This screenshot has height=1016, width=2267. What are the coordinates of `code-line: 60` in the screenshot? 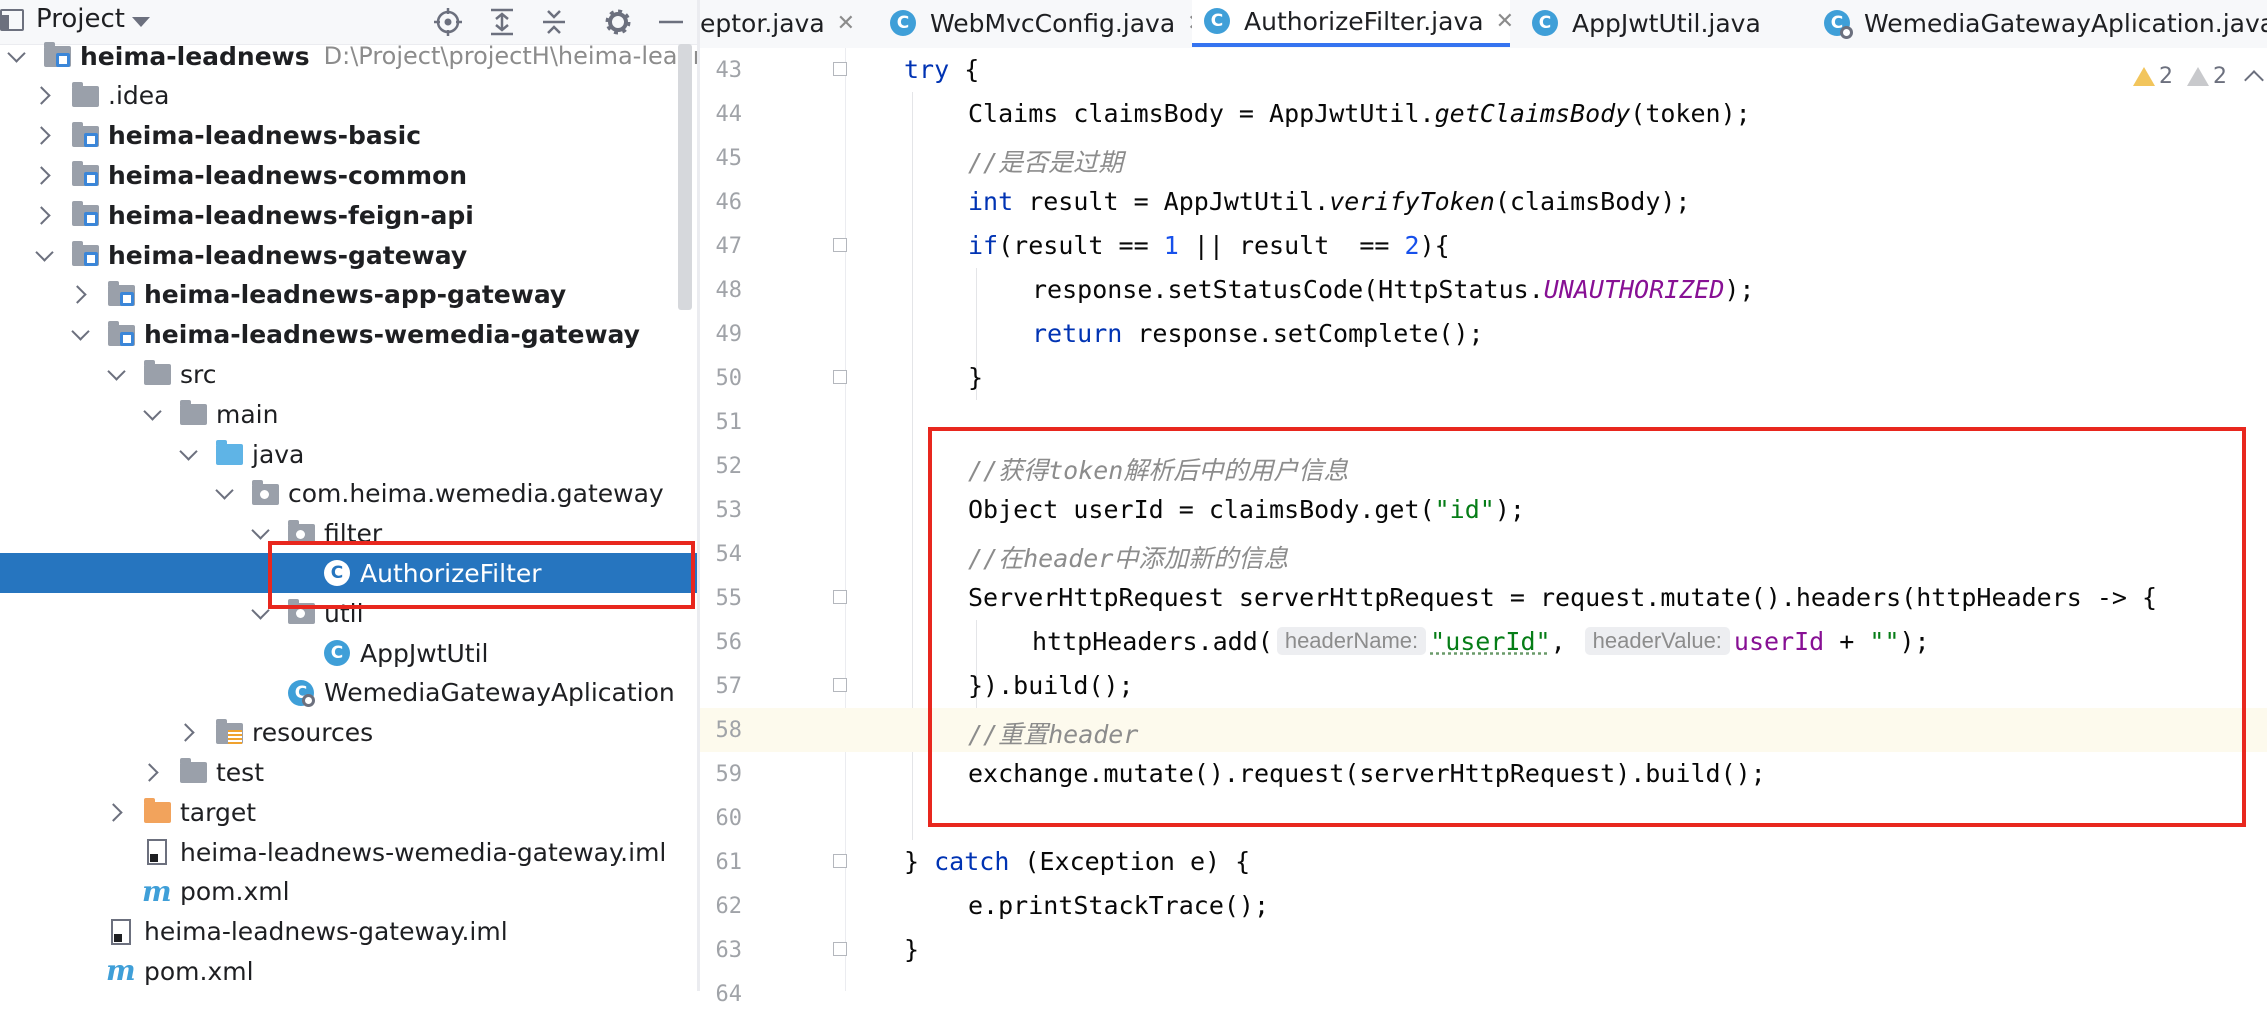 It's located at (1483, 818).